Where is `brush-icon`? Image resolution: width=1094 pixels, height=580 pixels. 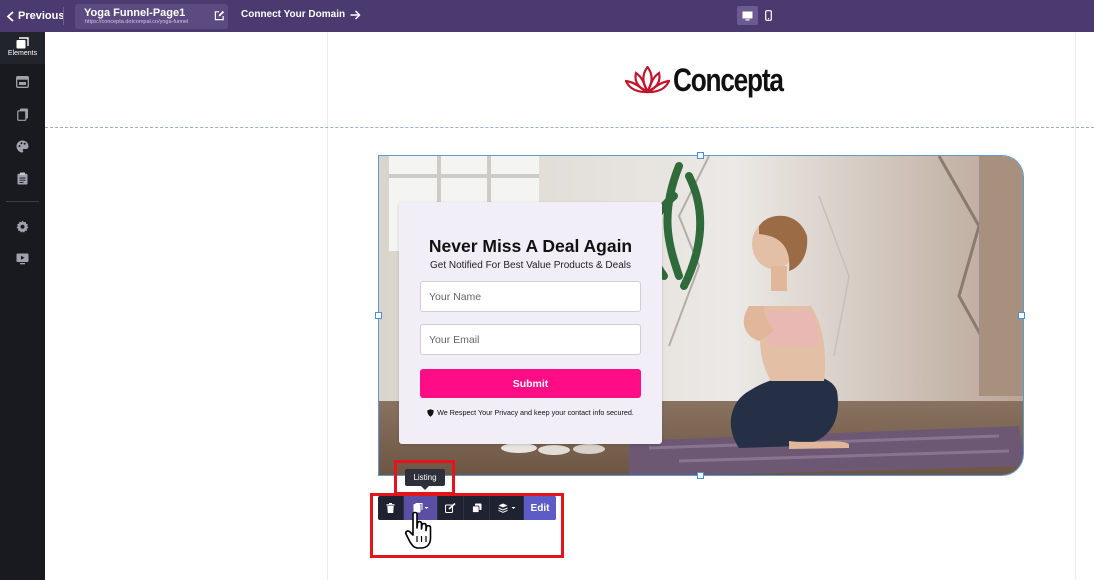
brush-icon is located at coordinates (450, 508).